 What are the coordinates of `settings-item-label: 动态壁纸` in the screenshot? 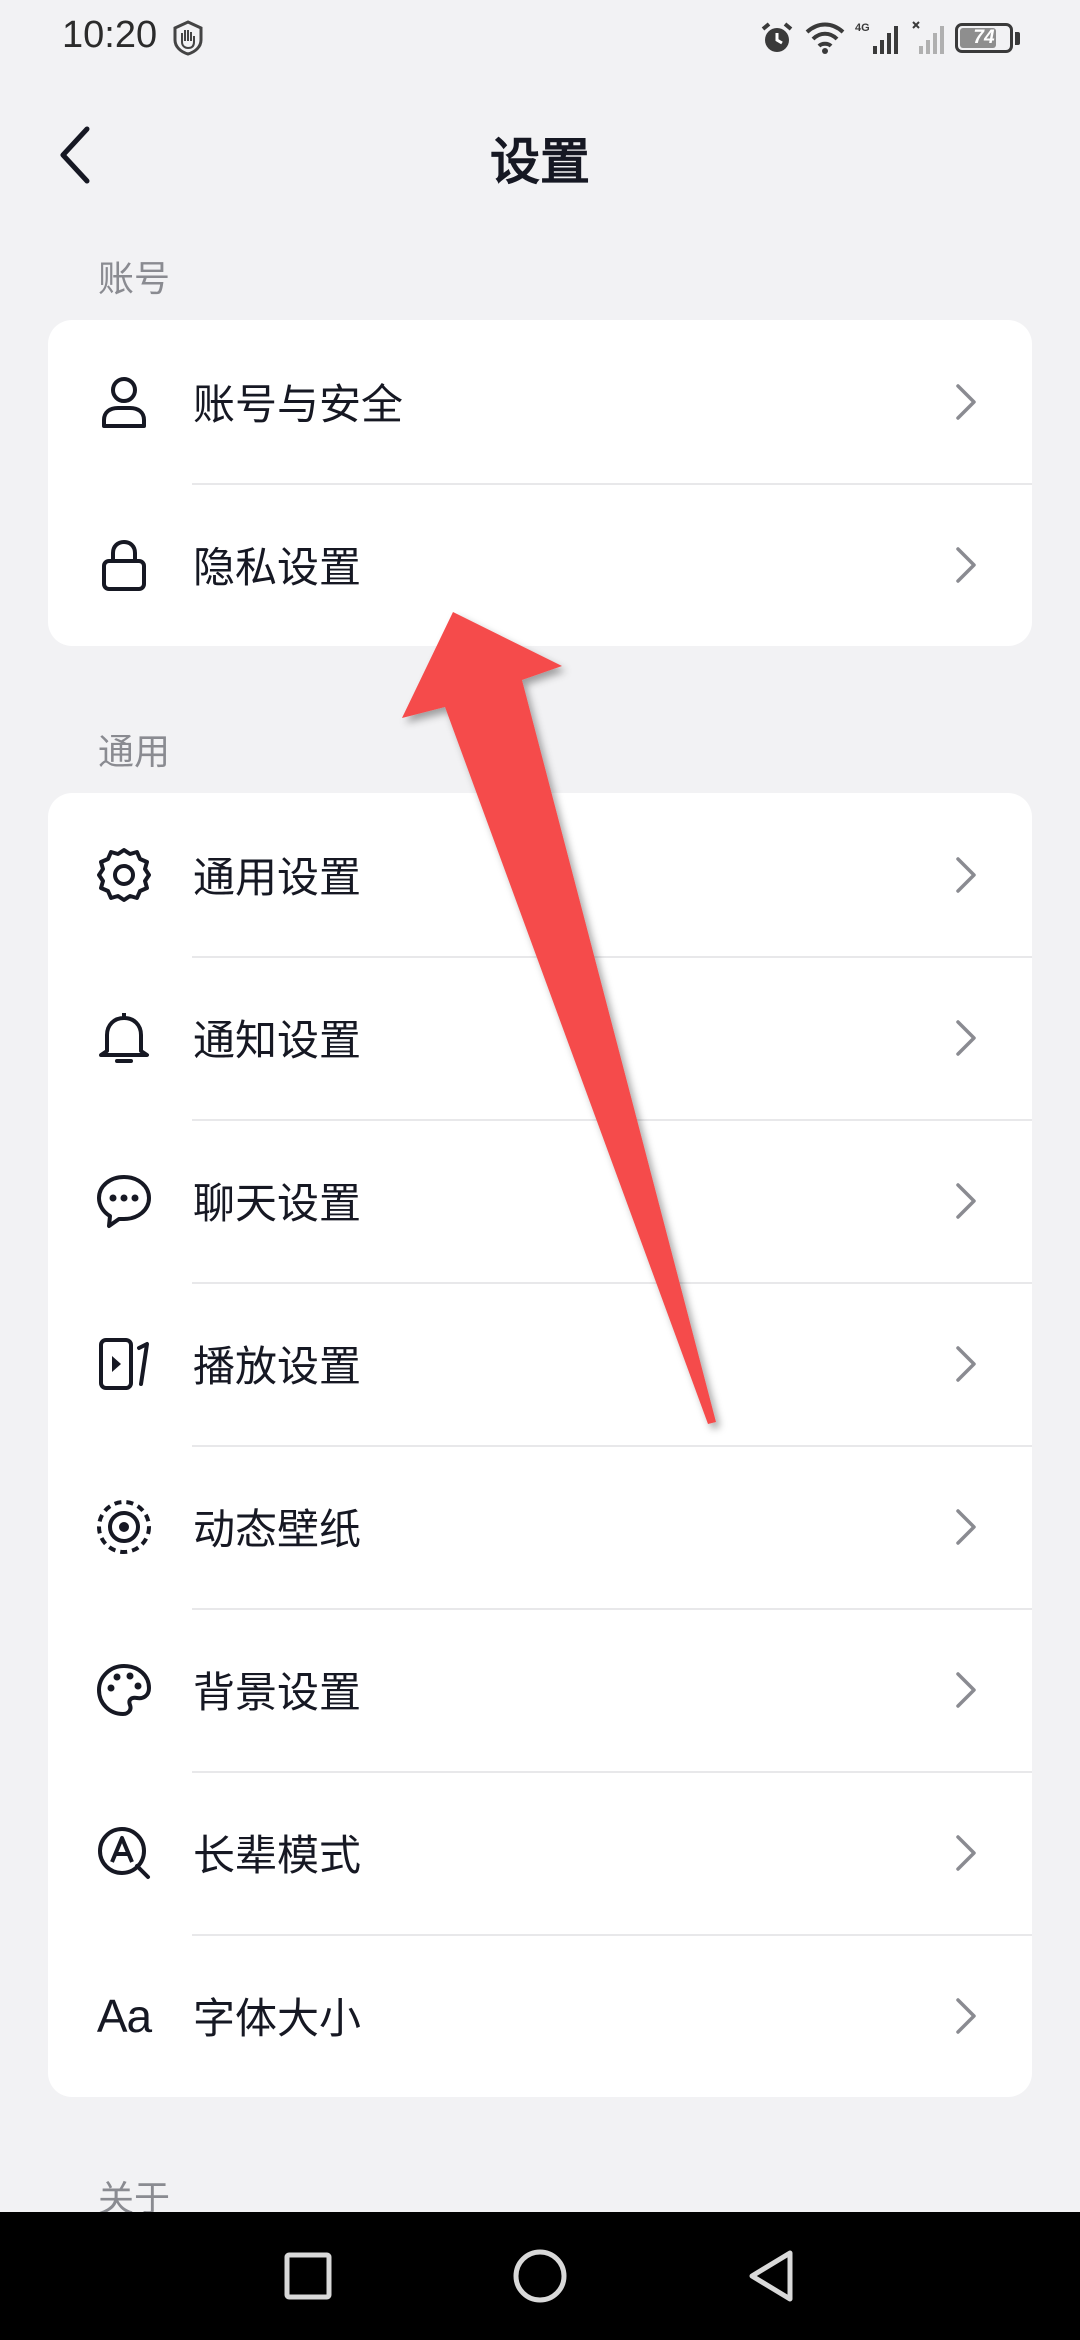 It's located at (277, 1529).